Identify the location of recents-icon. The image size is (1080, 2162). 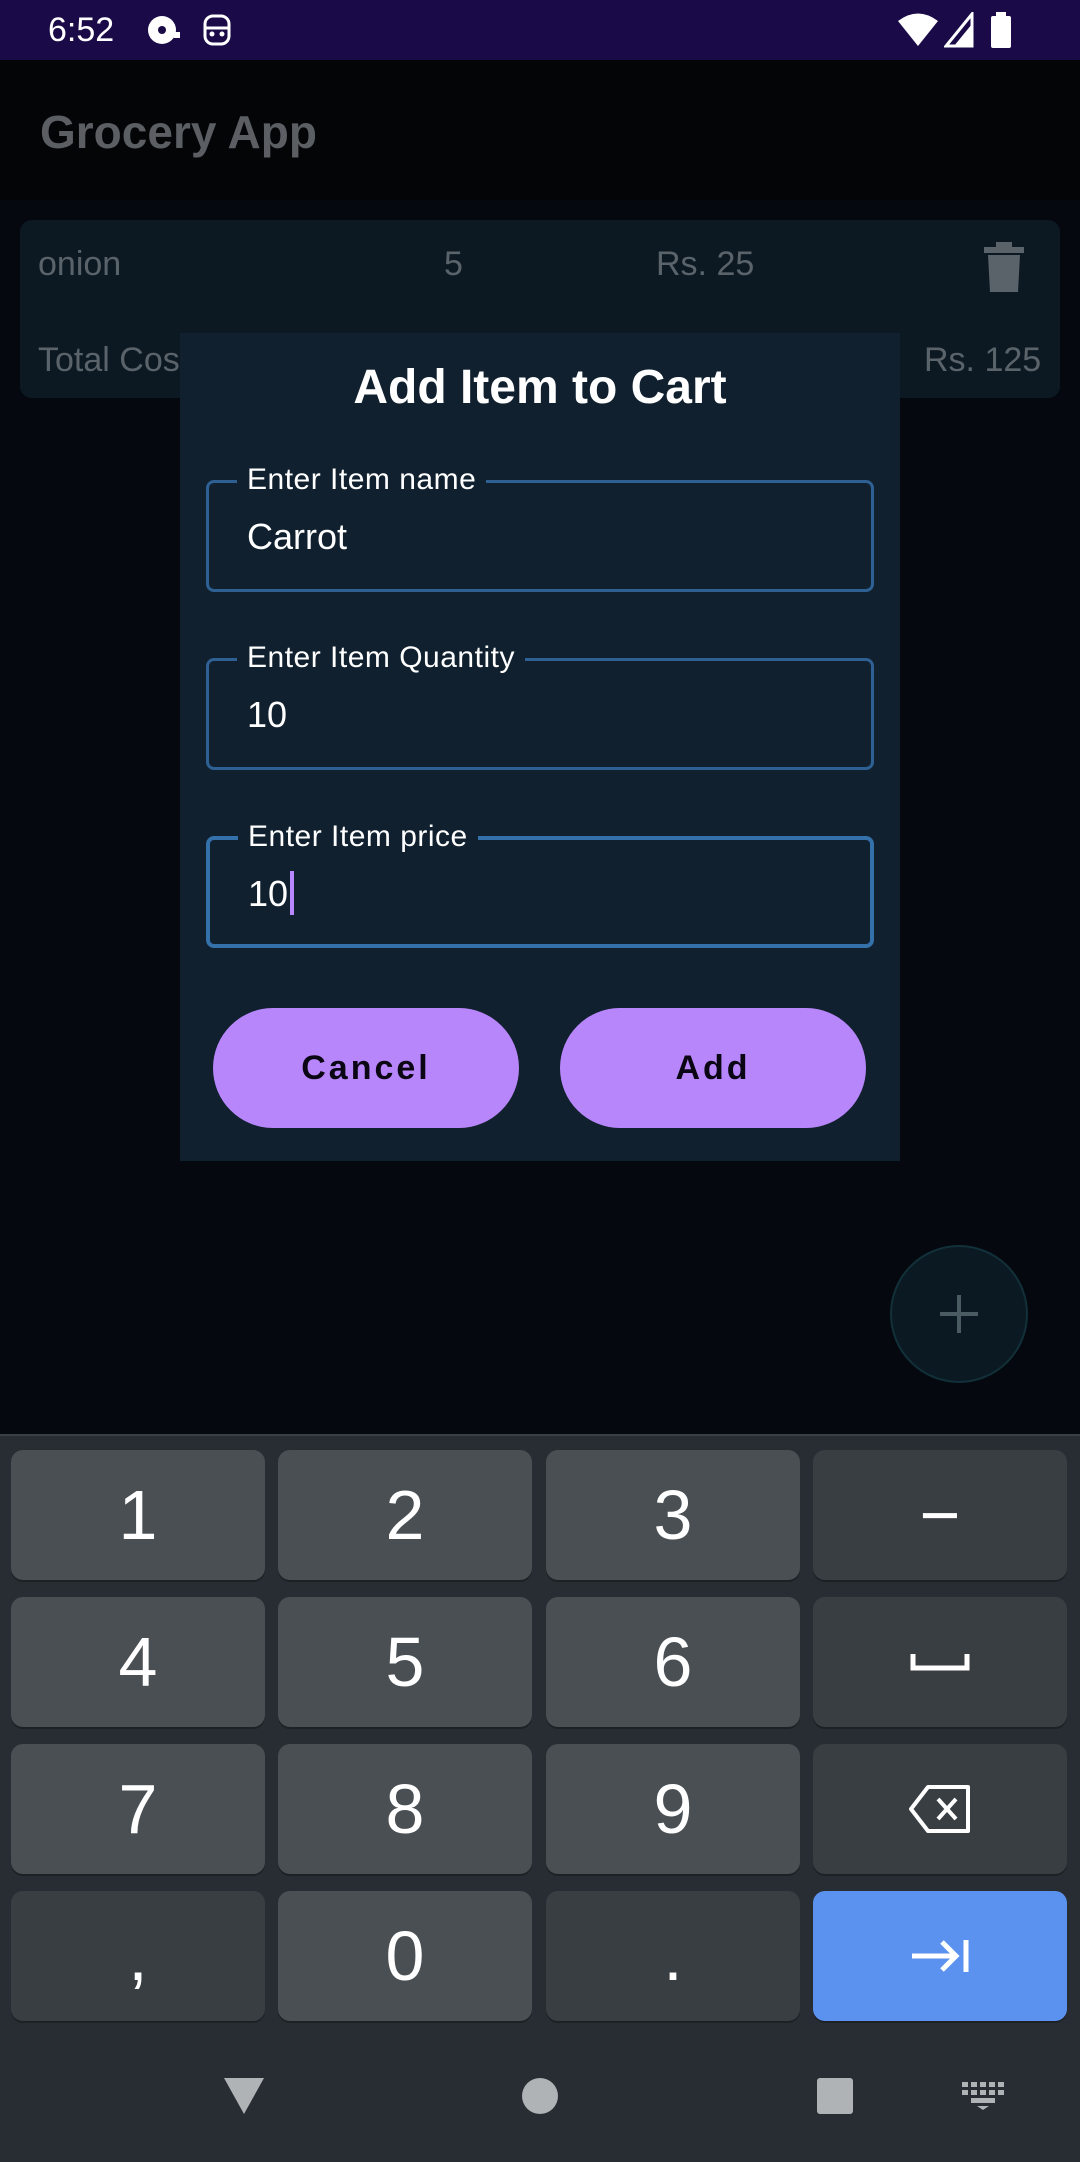
(835, 2096).